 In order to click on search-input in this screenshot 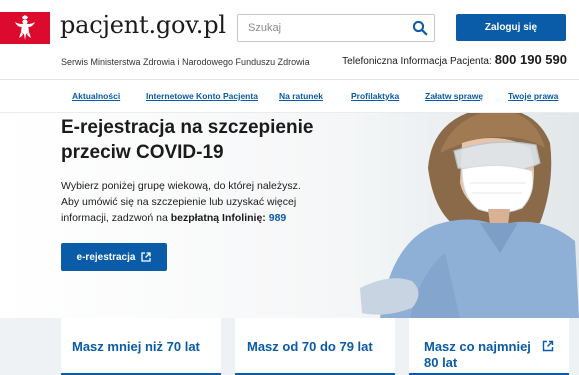, I will do `click(323, 28)`.